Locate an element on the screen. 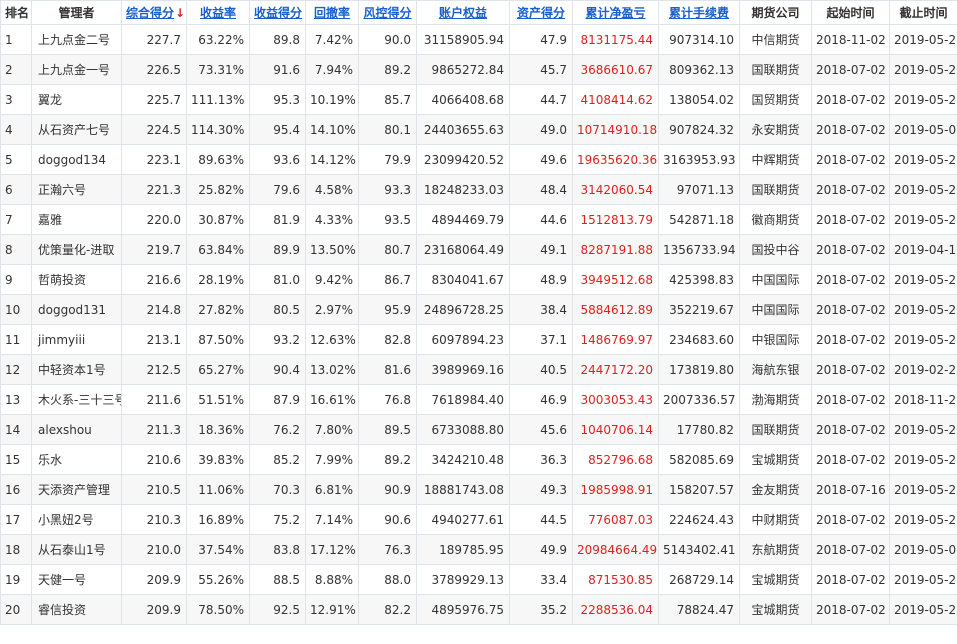  cell-risk-score: 88.0 is located at coordinates (387, 579).